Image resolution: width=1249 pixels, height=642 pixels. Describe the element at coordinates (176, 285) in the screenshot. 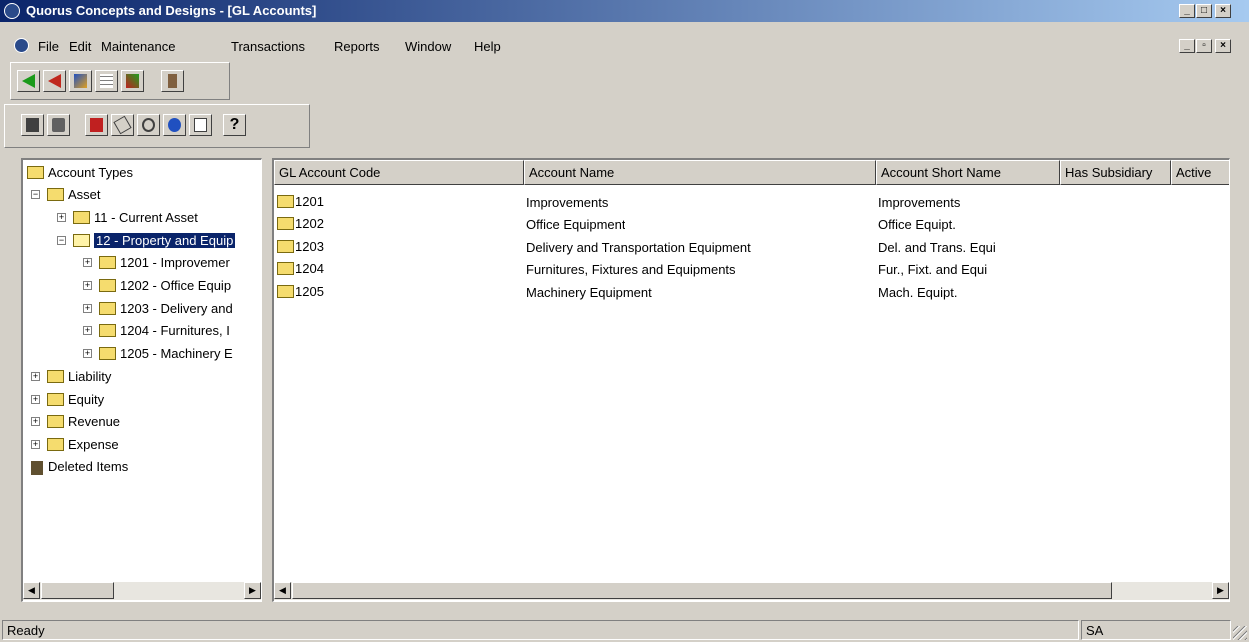

I see `tree-item-label: 1202 - Office Equip` at that location.